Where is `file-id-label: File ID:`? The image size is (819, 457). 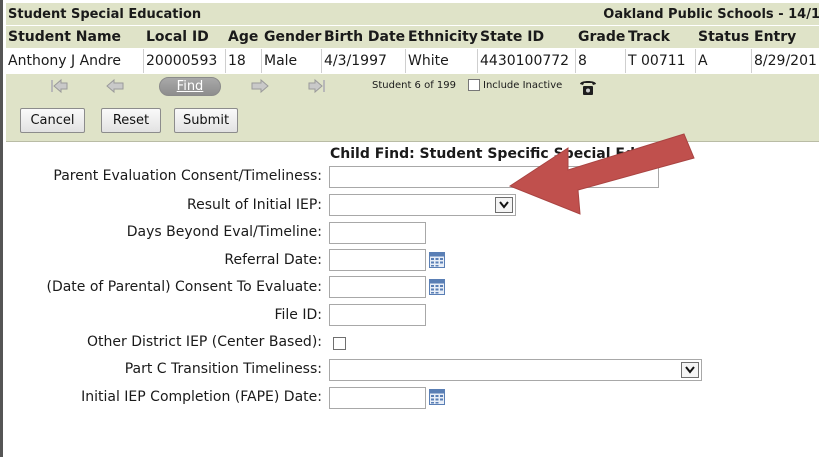 file-id-label: File ID: is located at coordinates (298, 315).